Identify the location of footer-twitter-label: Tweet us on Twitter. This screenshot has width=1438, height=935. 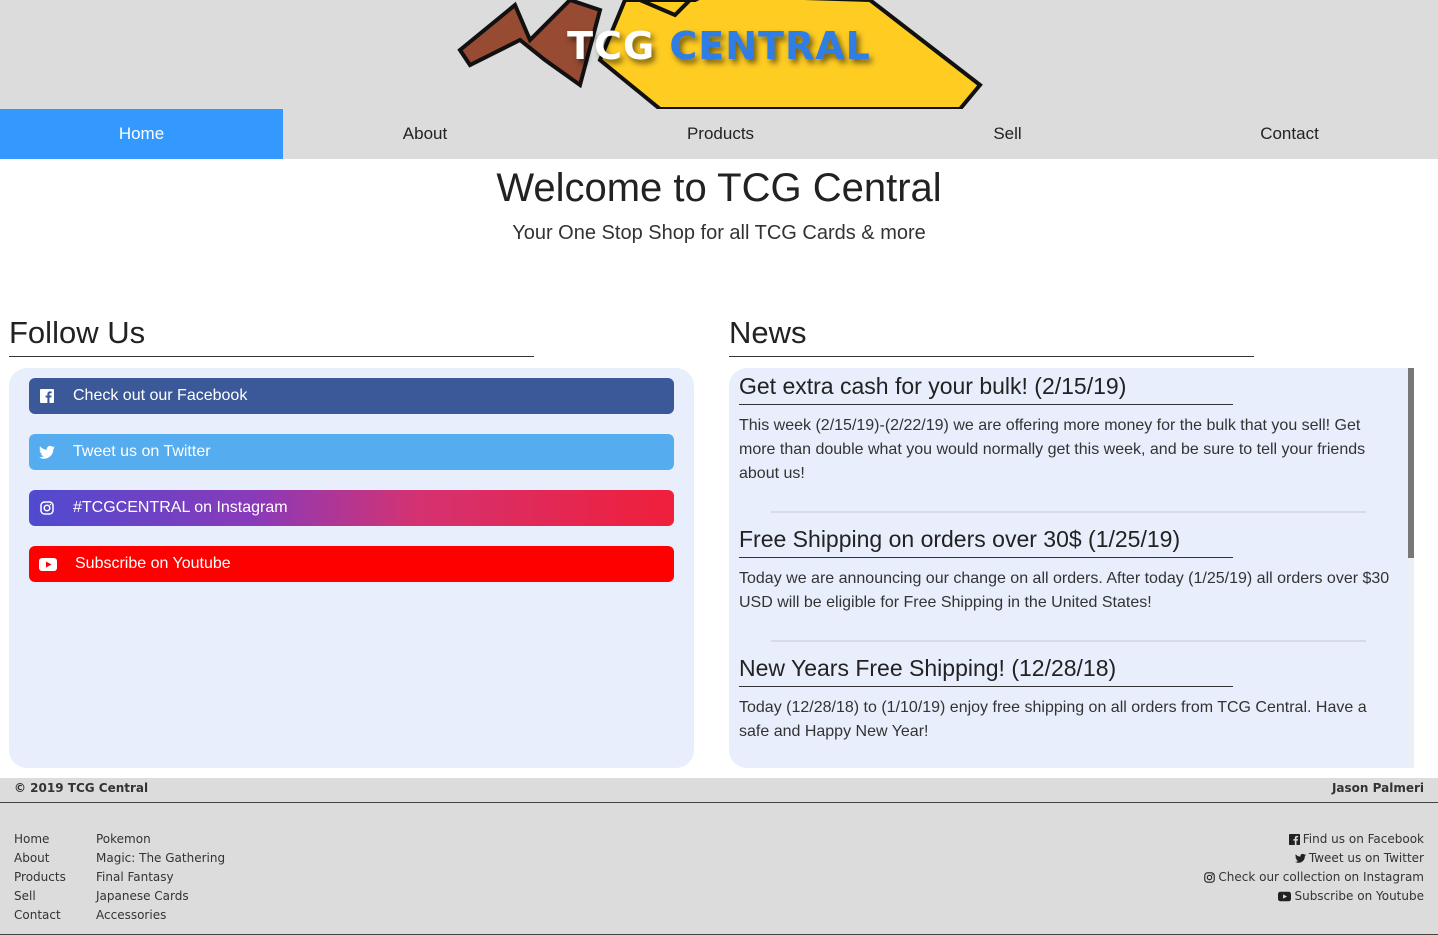
(1366, 858).